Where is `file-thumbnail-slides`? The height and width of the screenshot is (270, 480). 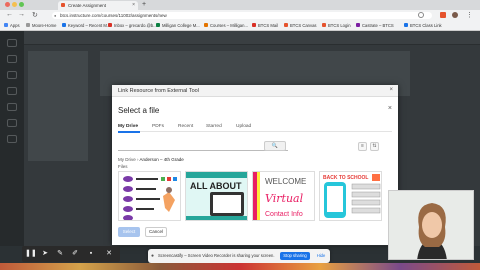
file-thumbnail-slides is located at coordinates (149, 196).